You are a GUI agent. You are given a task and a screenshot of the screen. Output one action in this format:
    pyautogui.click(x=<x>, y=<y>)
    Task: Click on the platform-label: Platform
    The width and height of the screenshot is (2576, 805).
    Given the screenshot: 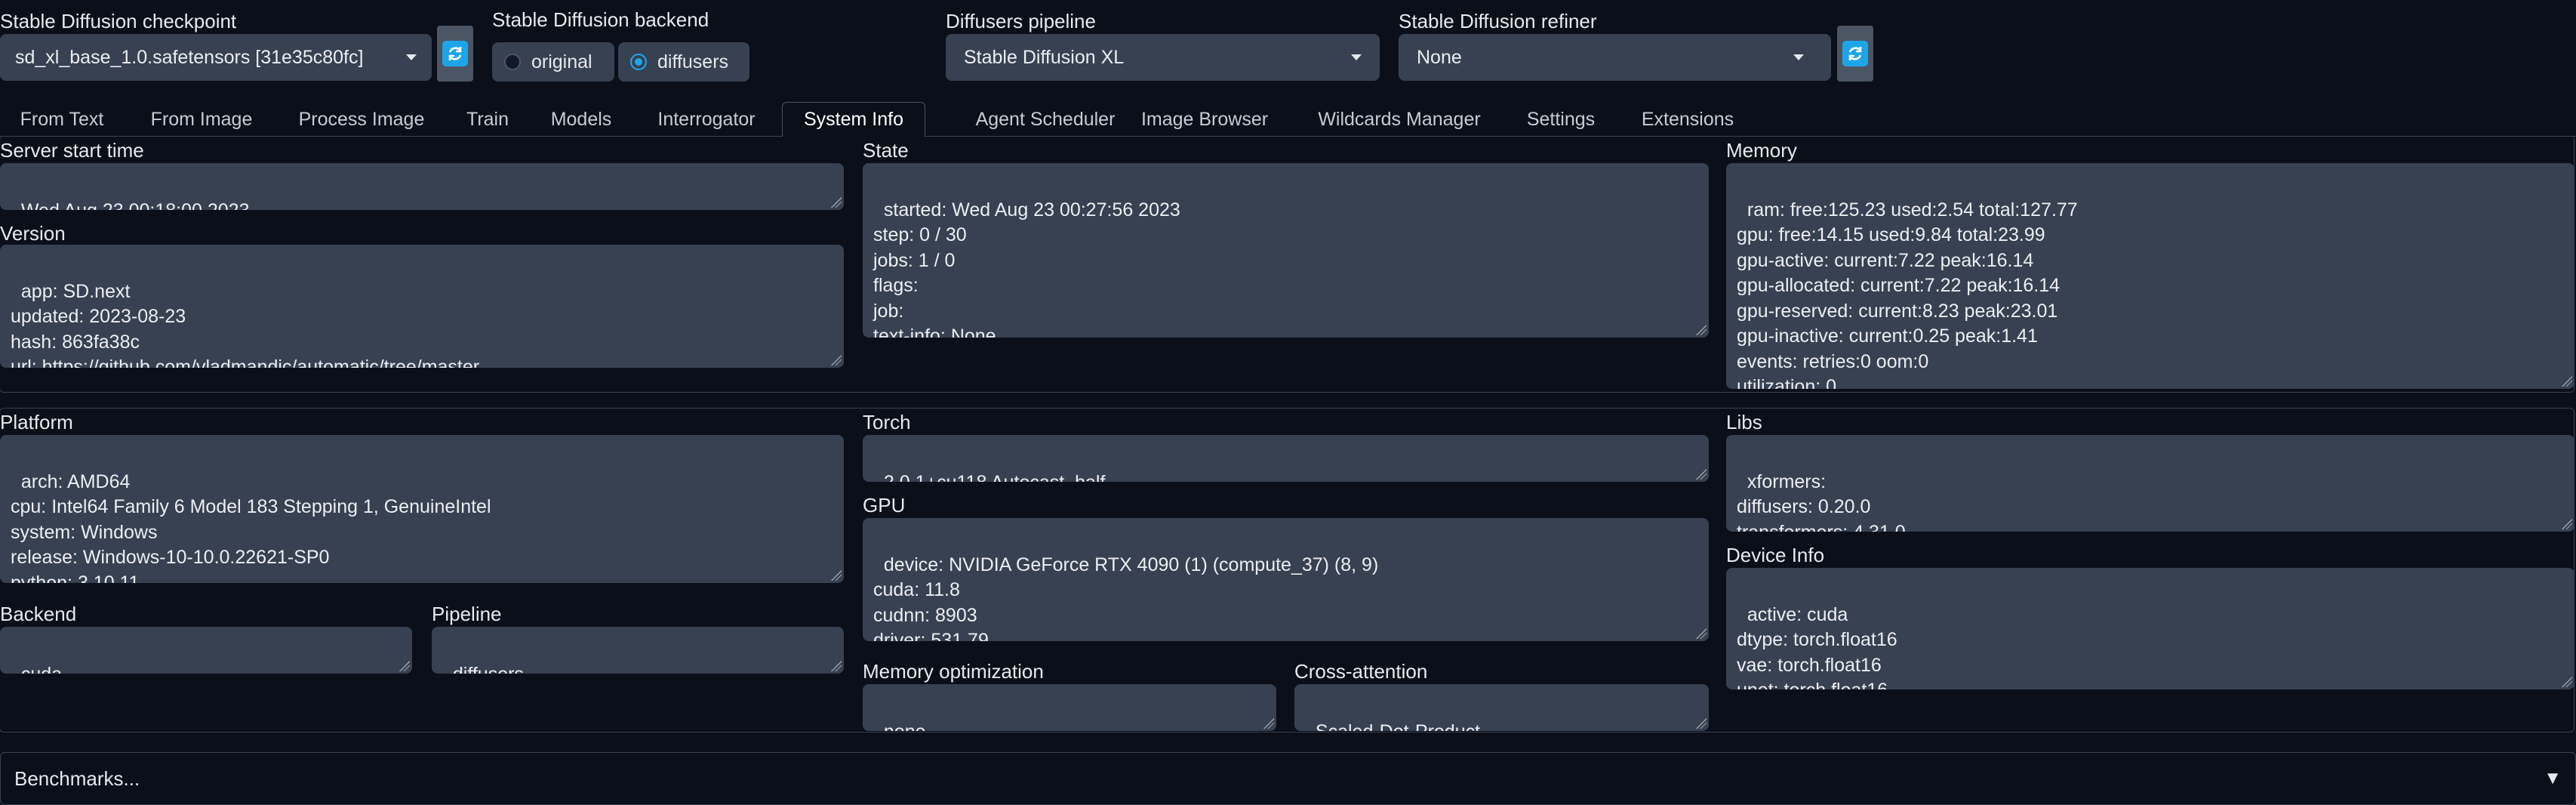 What is the action you would take?
    pyautogui.click(x=36, y=422)
    